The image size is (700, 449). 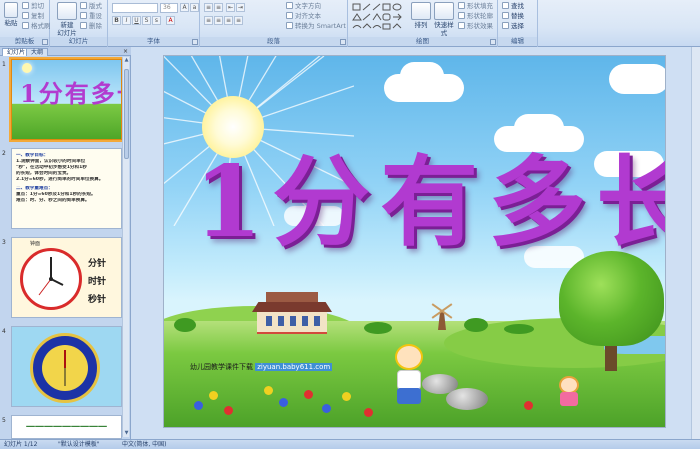 I want to click on delete-button: 删除, so click(x=91, y=26).